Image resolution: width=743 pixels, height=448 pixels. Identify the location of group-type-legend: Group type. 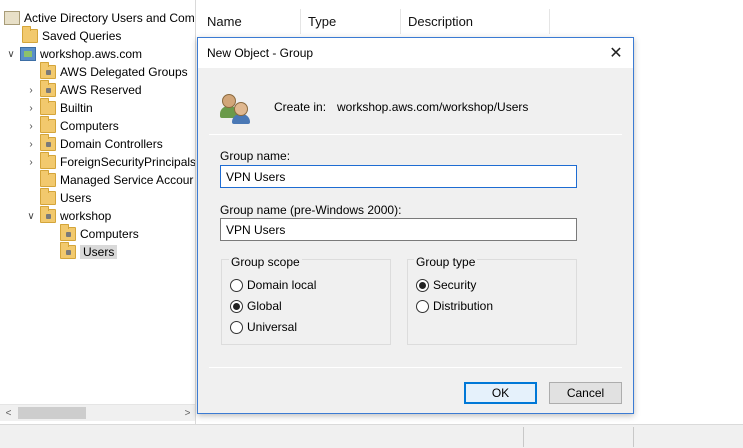
(446, 262).